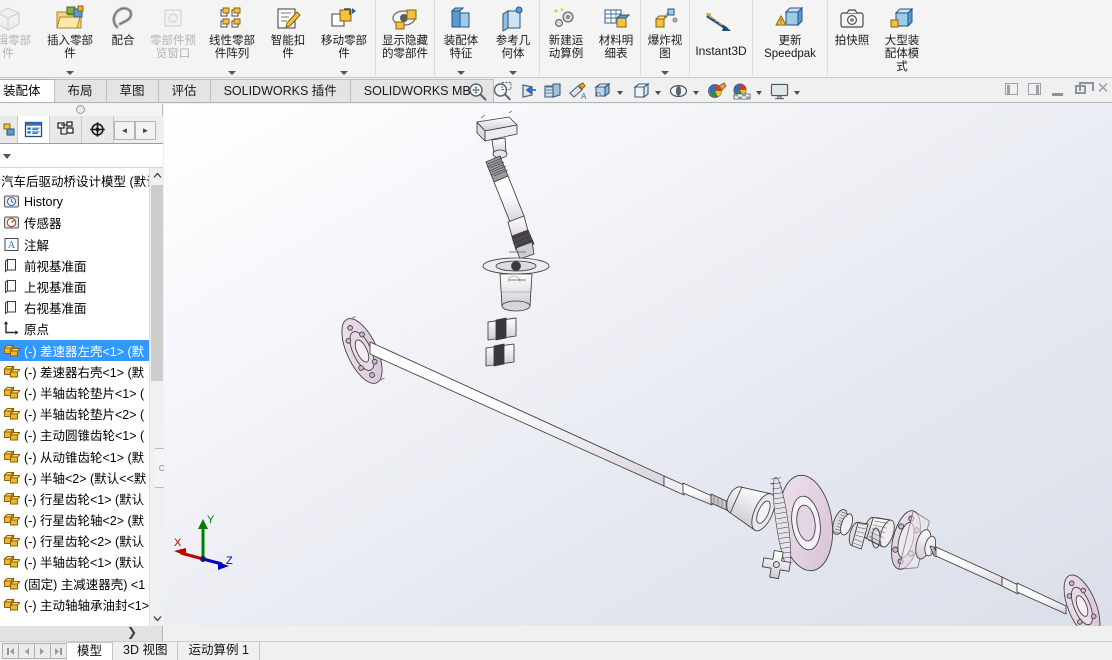 This screenshot has width=1112, height=660. I want to click on panel-tab-next-button: ►, so click(145, 130).